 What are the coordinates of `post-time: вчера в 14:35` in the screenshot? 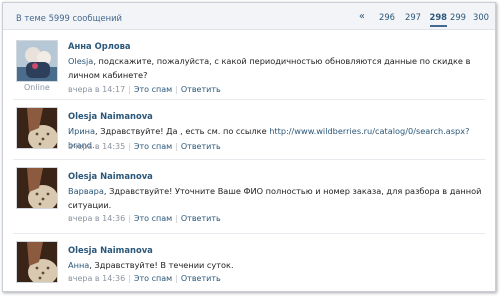 It's located at (97, 146).